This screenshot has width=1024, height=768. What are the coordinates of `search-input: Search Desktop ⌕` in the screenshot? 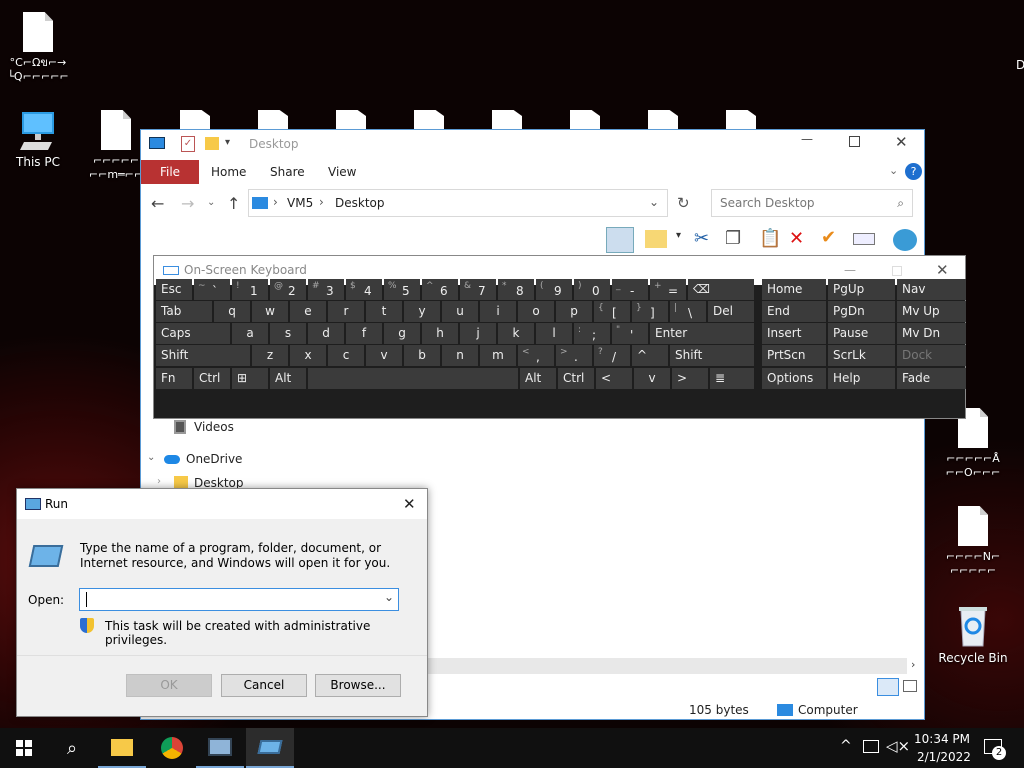 It's located at (812, 203).